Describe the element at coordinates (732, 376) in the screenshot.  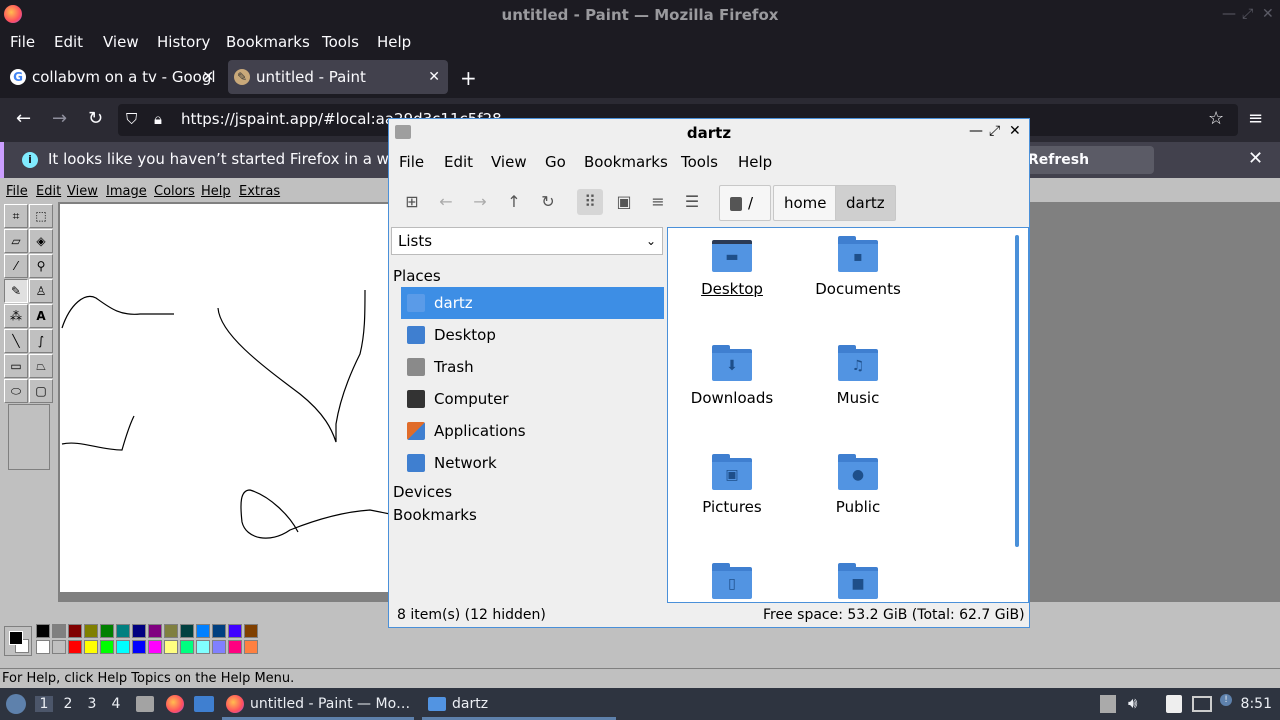
I see `folder-item-downloads: ⬇ Downloads` at that location.